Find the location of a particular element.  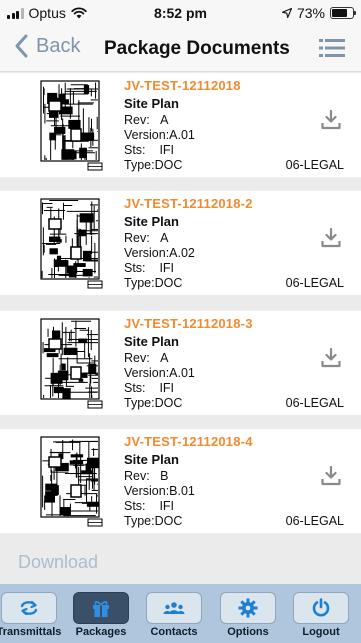

revision-row: Rev: B is located at coordinates (146, 476).